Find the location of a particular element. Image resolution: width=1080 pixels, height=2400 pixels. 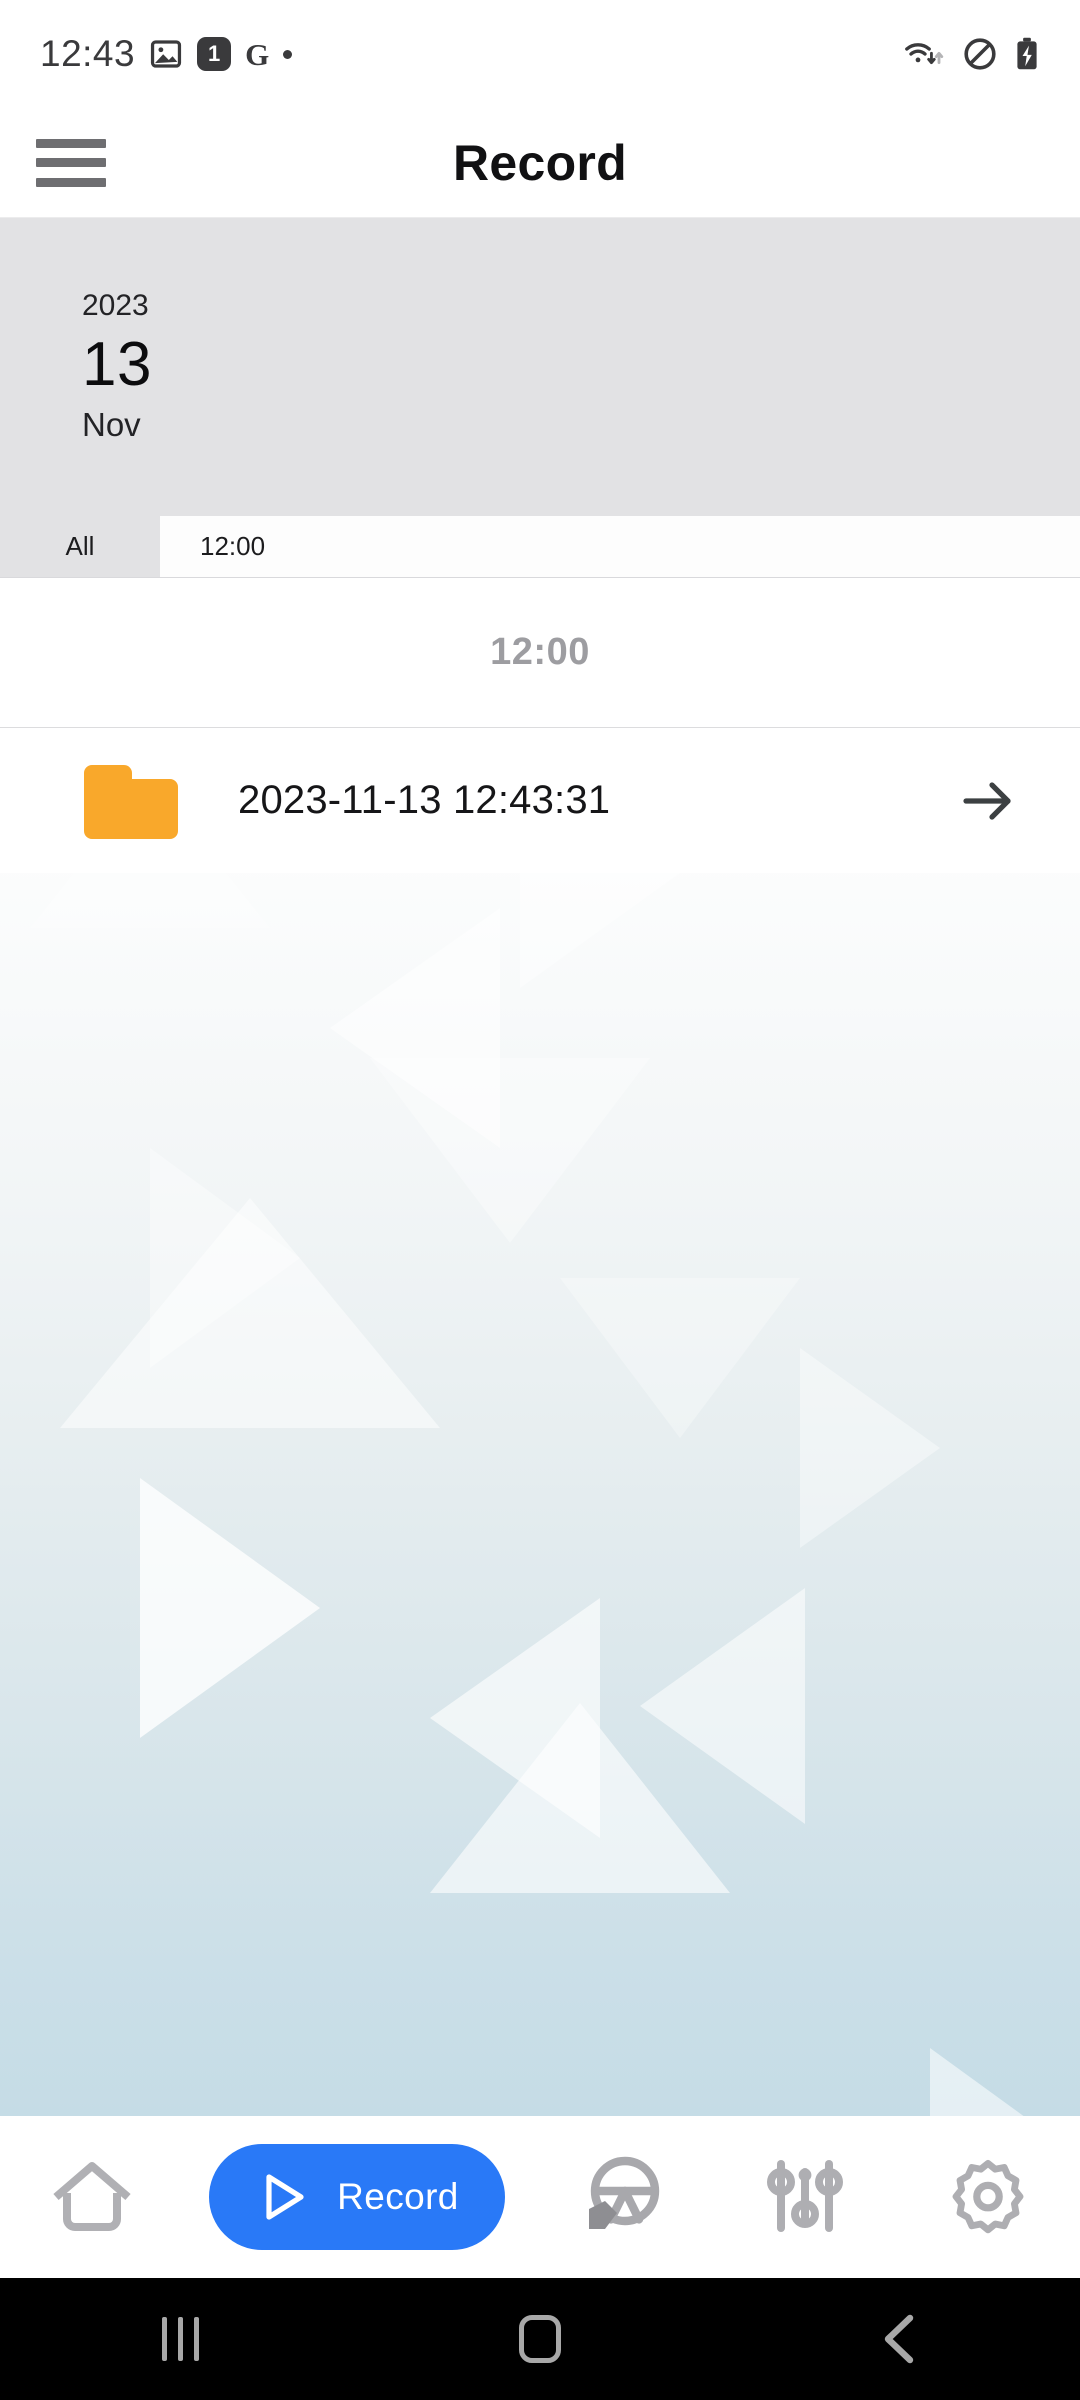

status-clock: 12:43 is located at coordinates (88, 53).